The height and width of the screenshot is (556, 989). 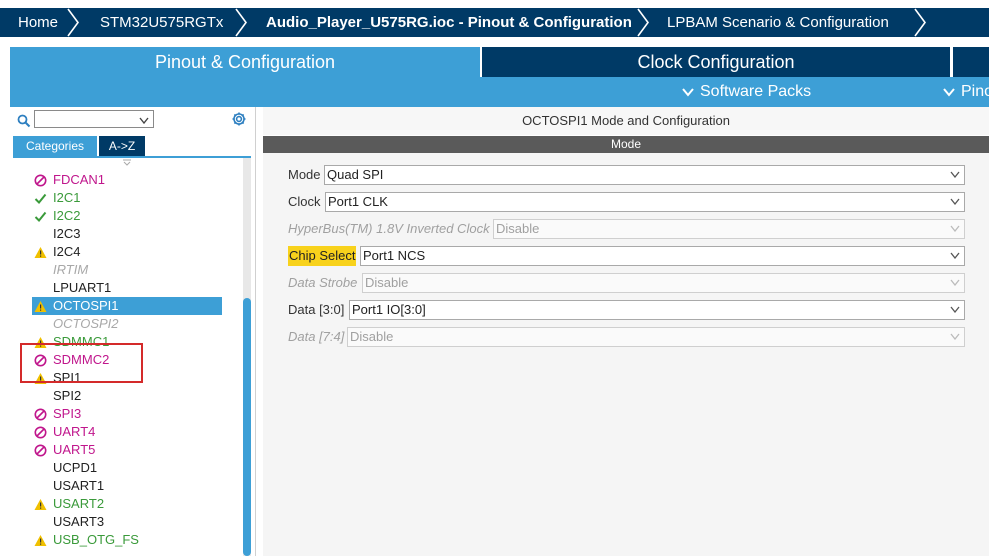 I want to click on software-packs-button: Software Packs, so click(x=746, y=92).